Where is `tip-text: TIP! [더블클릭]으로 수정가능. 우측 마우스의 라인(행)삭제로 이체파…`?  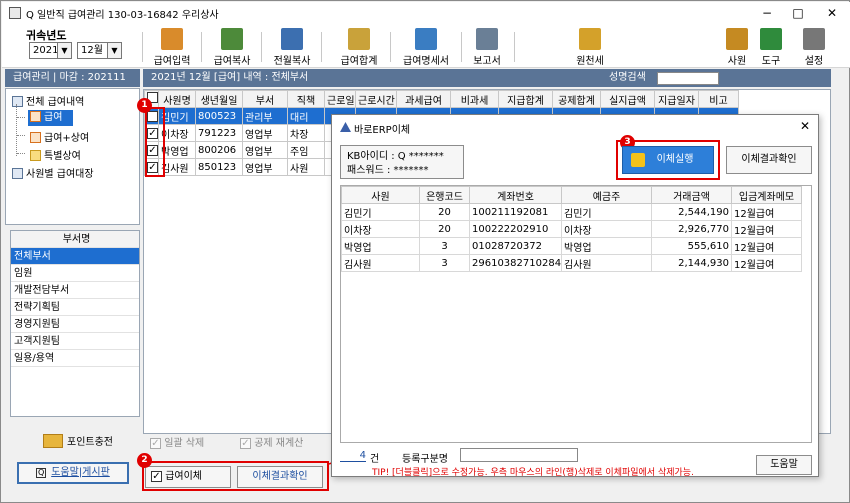
tip-text: TIP! [더블클릭]으로 수정가능. 우측 마우스의 라인(행)삭제로 이체파… is located at coordinates (533, 473).